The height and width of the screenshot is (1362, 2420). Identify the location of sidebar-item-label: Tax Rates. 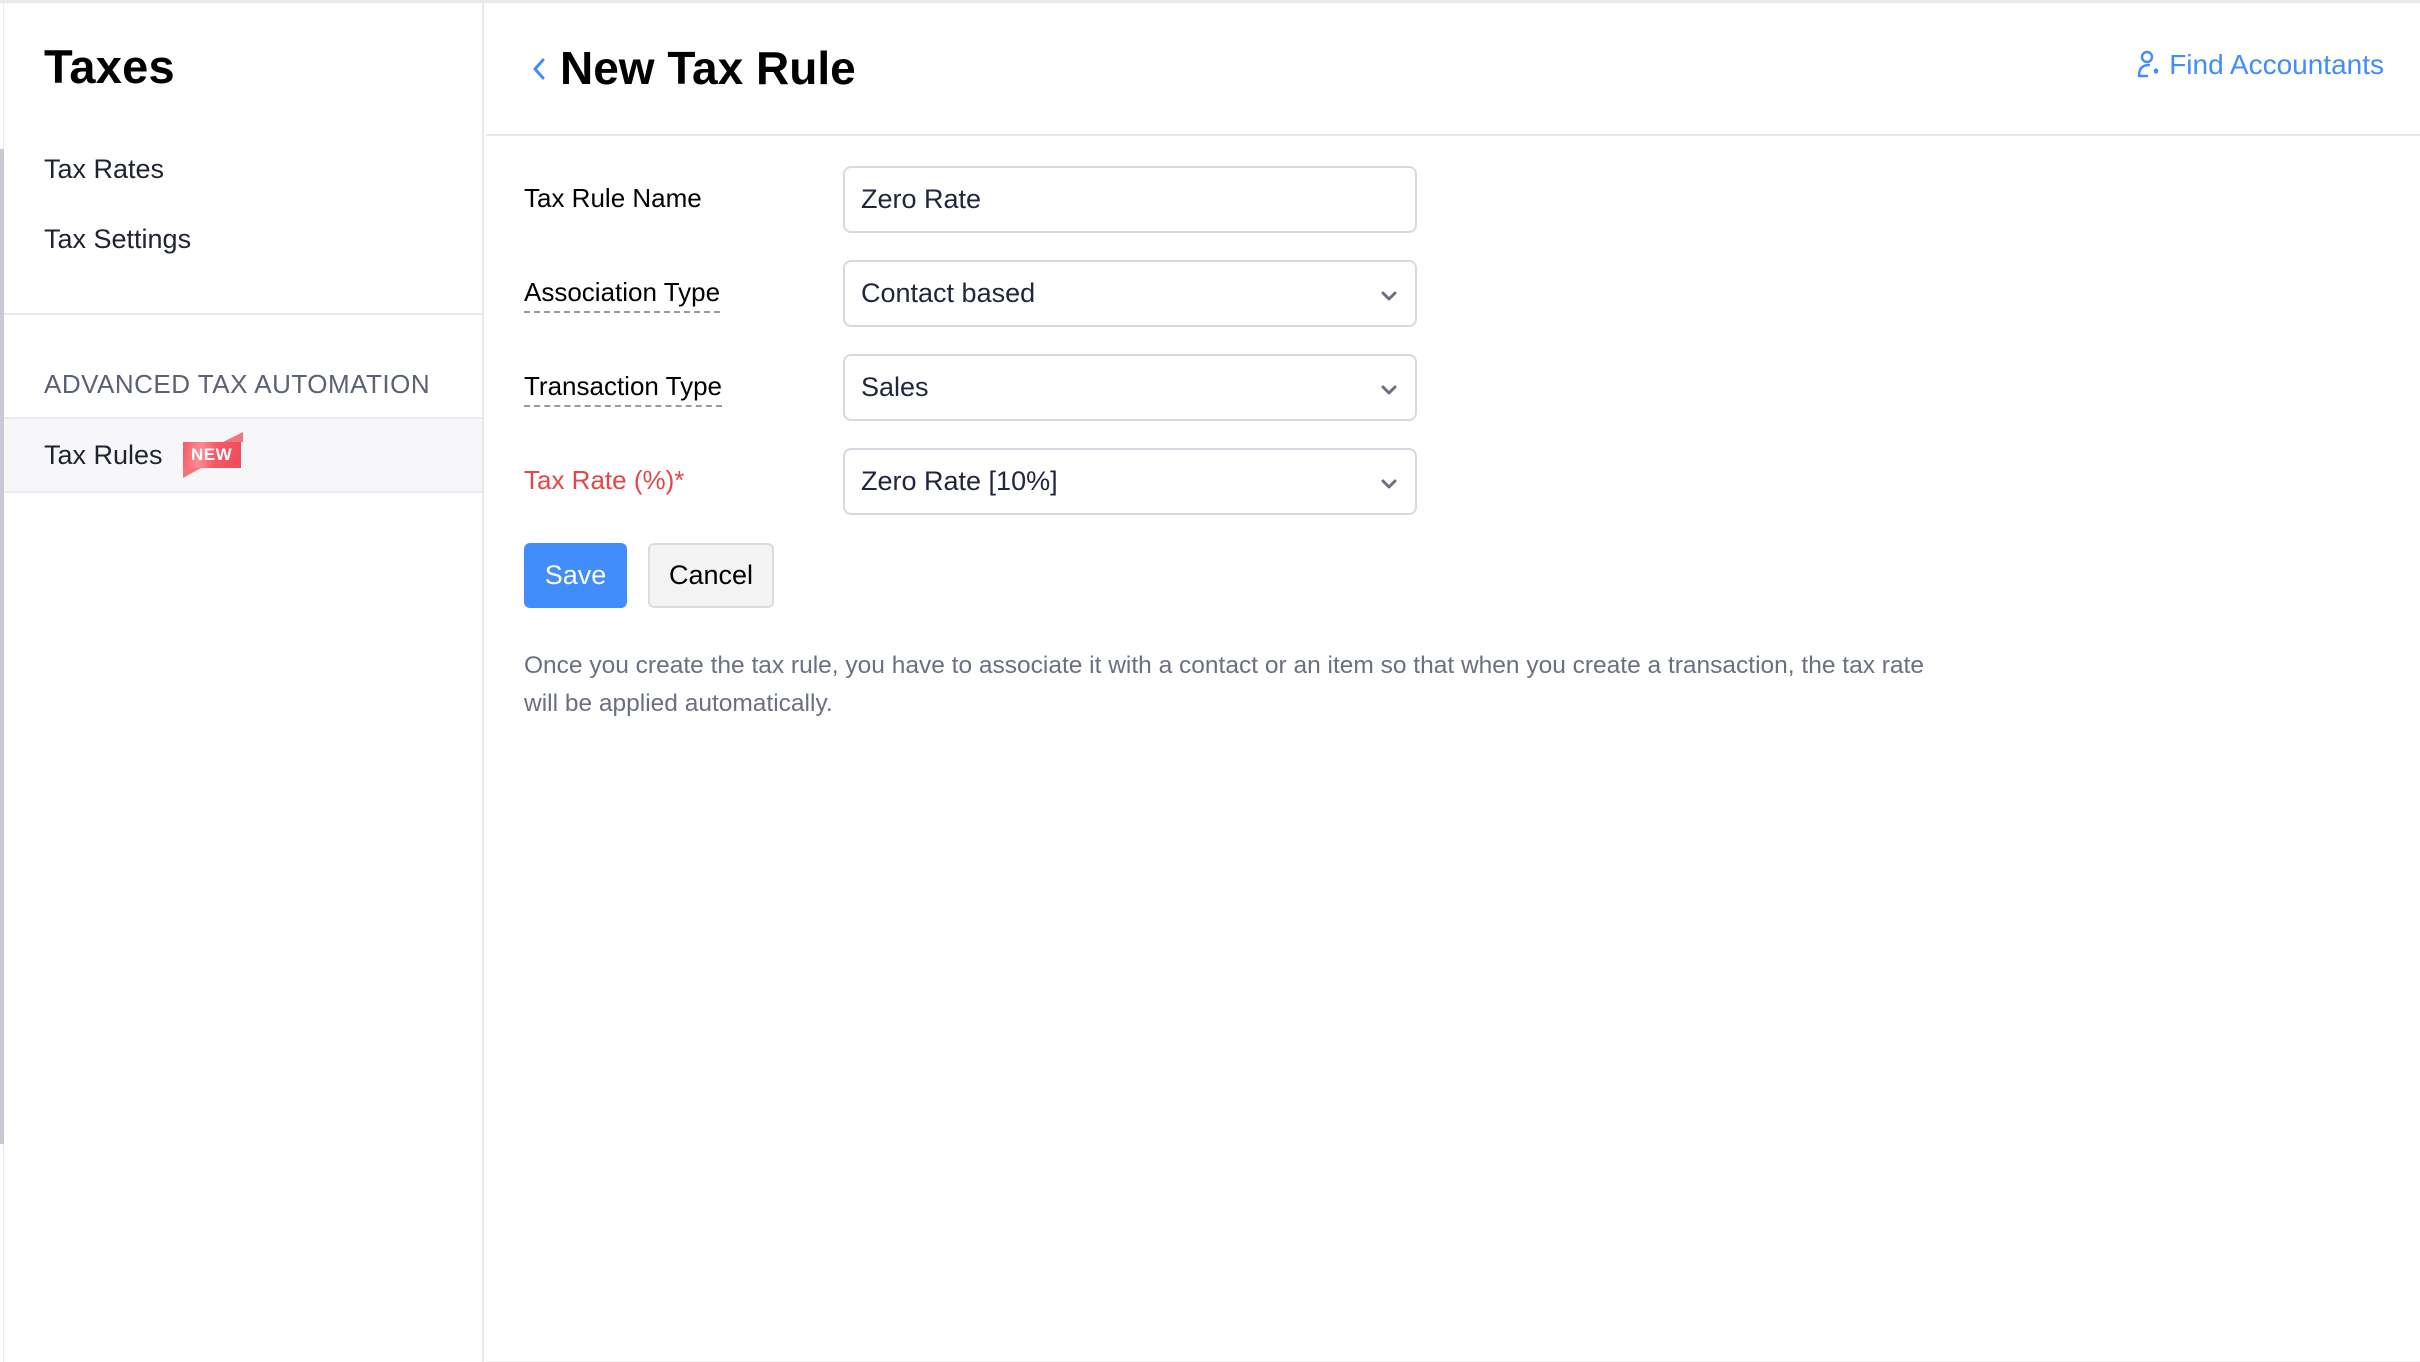
(104, 168).